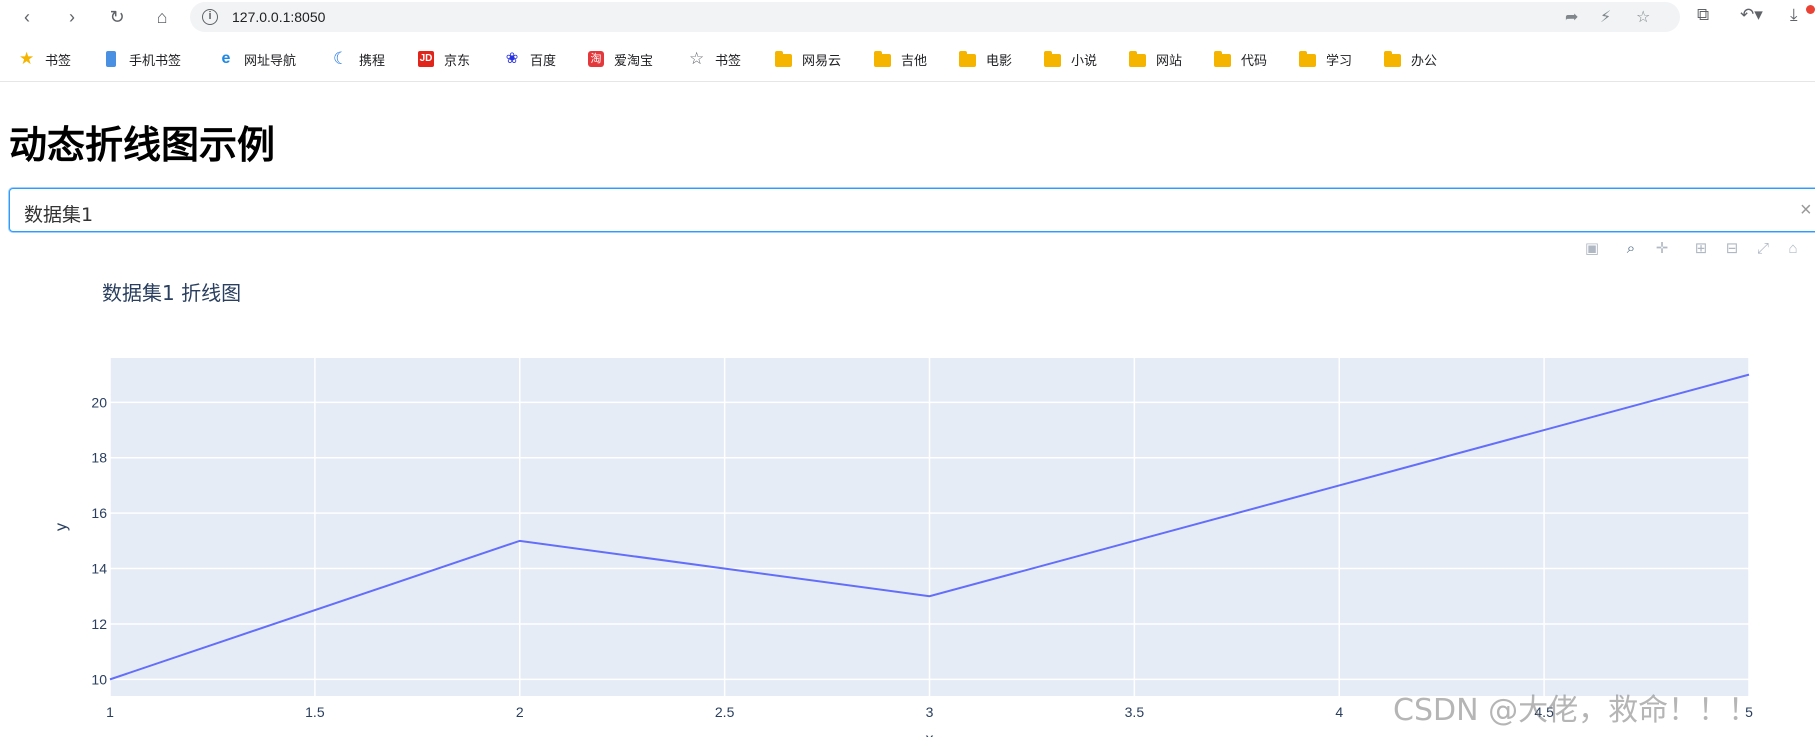 Image resolution: width=1815 pixels, height=737 pixels. Describe the element at coordinates (1424, 60) in the screenshot. I see `bookmark-label: 办公` at that location.